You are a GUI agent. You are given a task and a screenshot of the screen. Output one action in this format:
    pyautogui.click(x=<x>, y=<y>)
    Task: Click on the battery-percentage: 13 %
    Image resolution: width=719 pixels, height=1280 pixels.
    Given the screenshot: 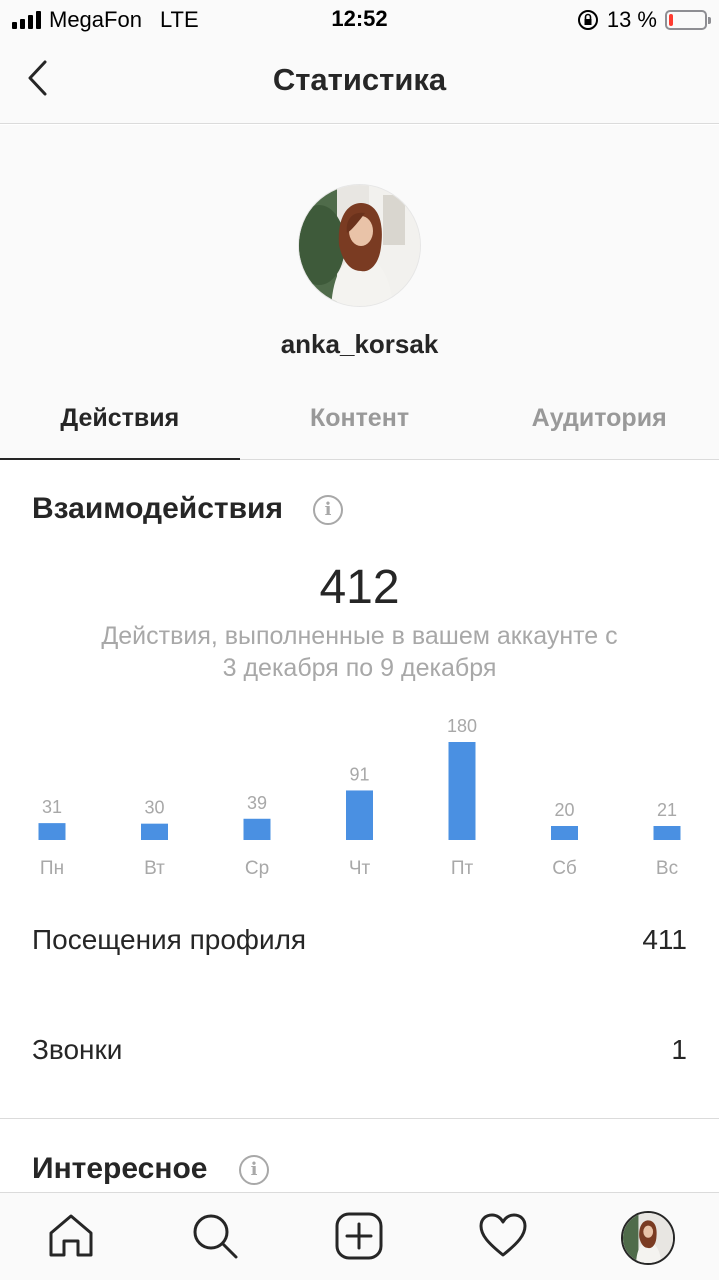 What is the action you would take?
    pyautogui.click(x=631, y=19)
    